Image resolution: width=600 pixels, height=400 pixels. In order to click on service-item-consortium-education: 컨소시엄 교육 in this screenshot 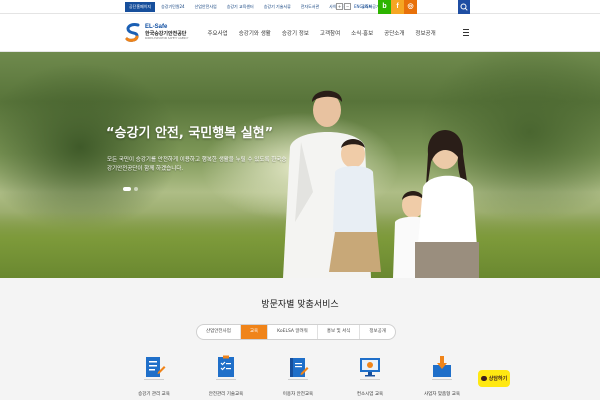, I will do `click(370, 375)`.